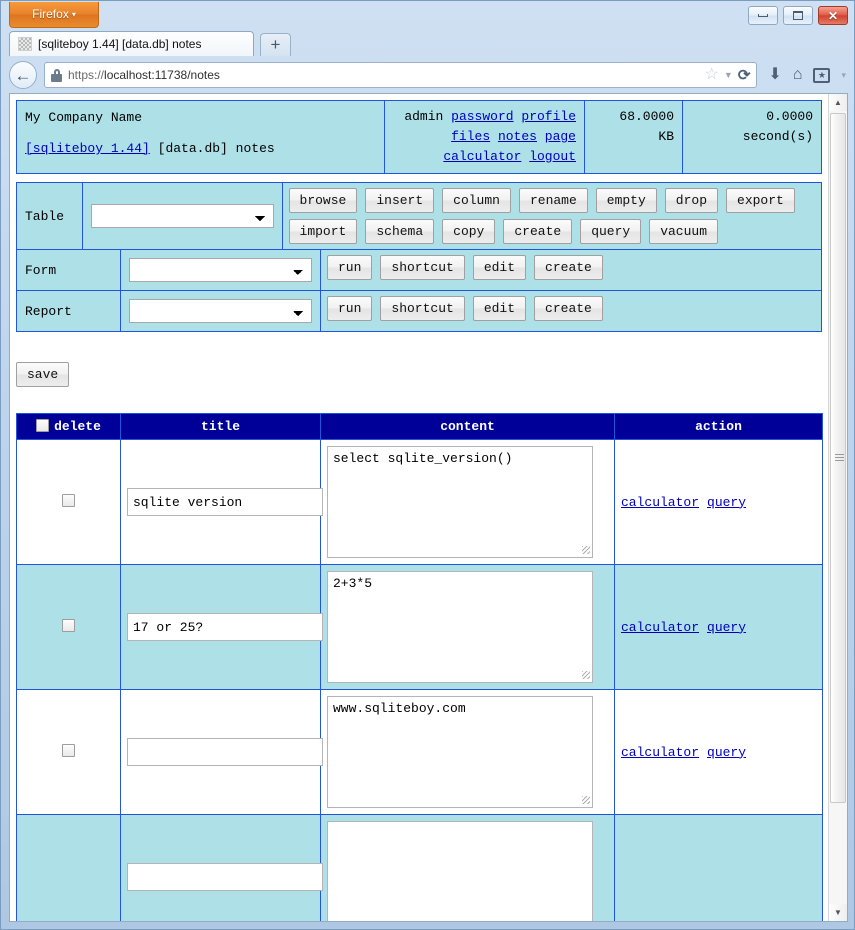 This screenshot has width=855, height=930. I want to click on select-all-checkbox, so click(43, 425).